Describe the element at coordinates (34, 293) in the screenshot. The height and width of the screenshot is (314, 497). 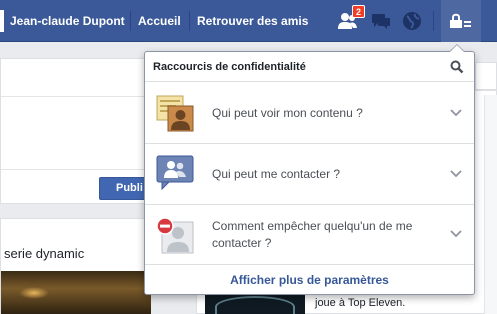
I see `image-highlight` at that location.